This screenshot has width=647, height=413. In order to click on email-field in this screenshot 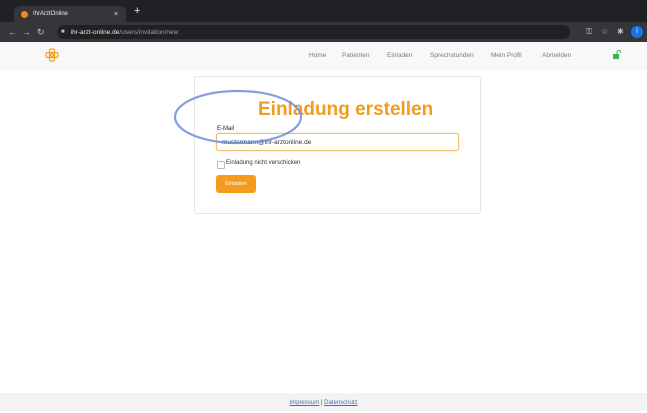, I will do `click(337, 142)`.